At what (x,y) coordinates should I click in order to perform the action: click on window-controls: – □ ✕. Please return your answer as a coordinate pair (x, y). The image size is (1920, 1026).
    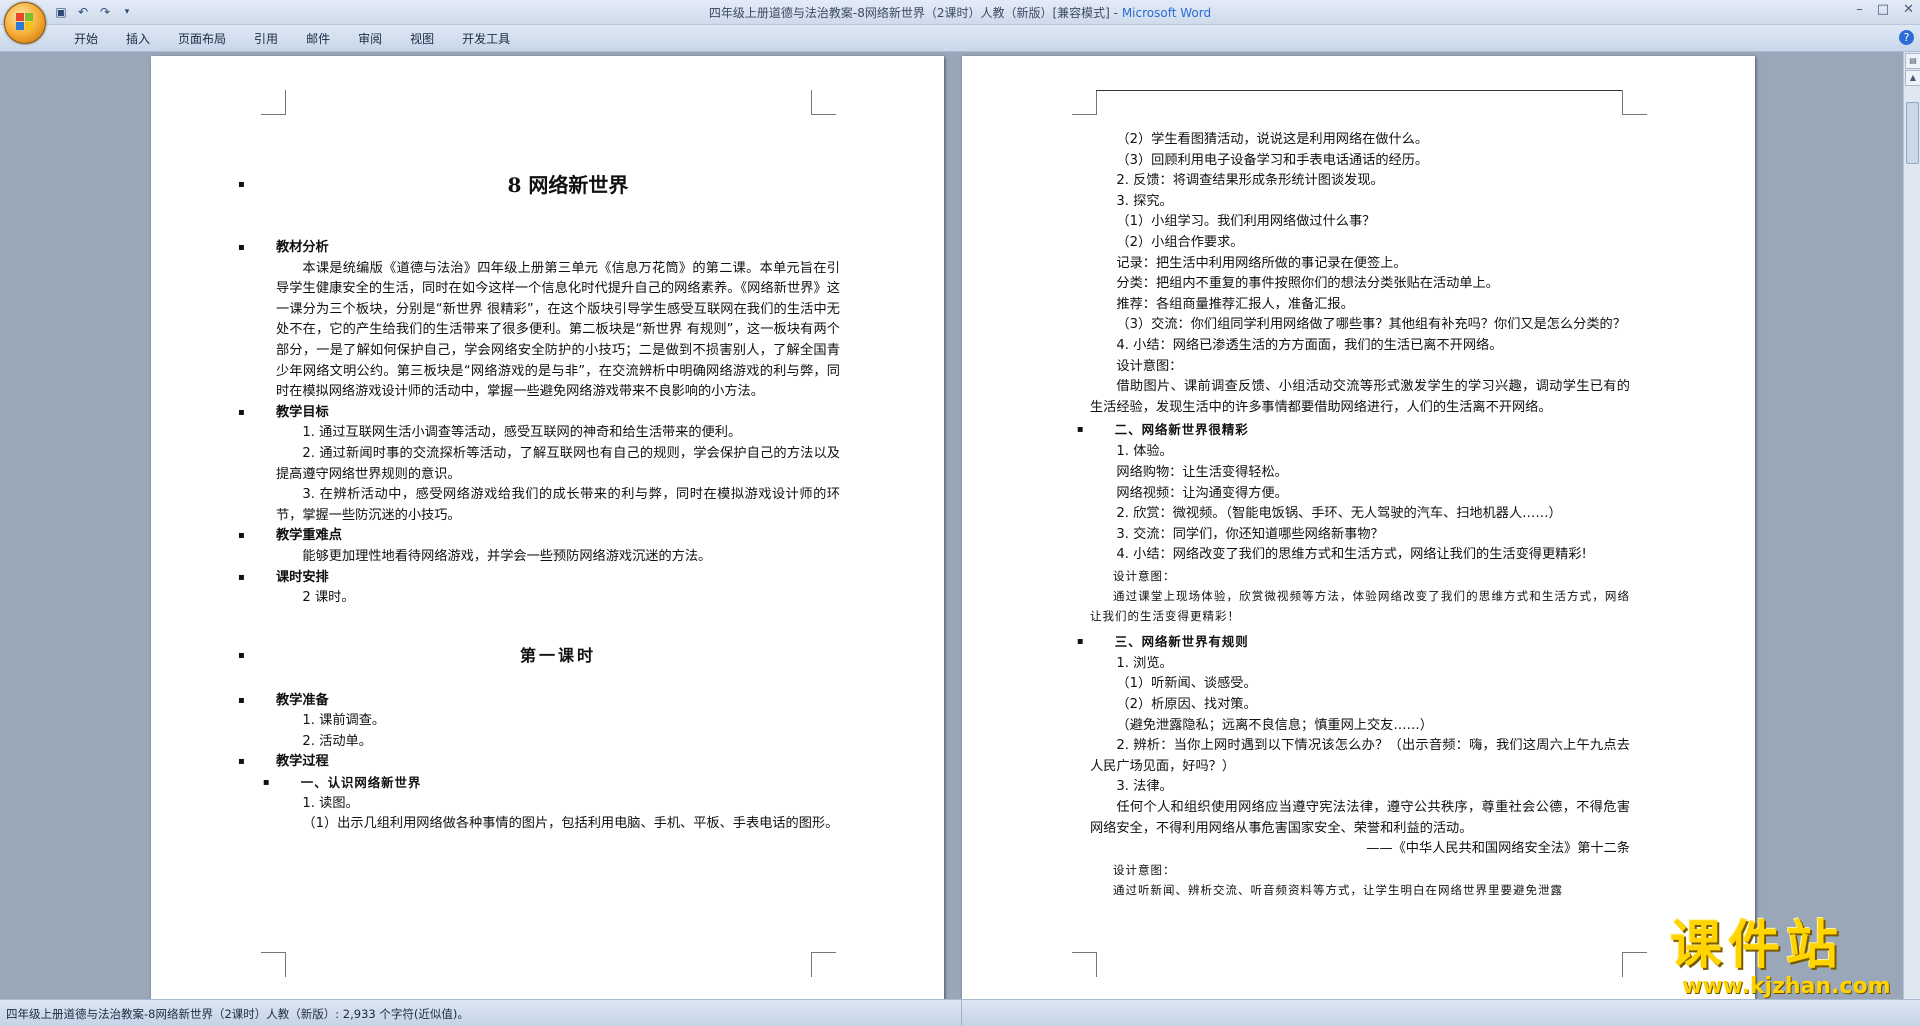
    Looking at the image, I should click on (1885, 9).